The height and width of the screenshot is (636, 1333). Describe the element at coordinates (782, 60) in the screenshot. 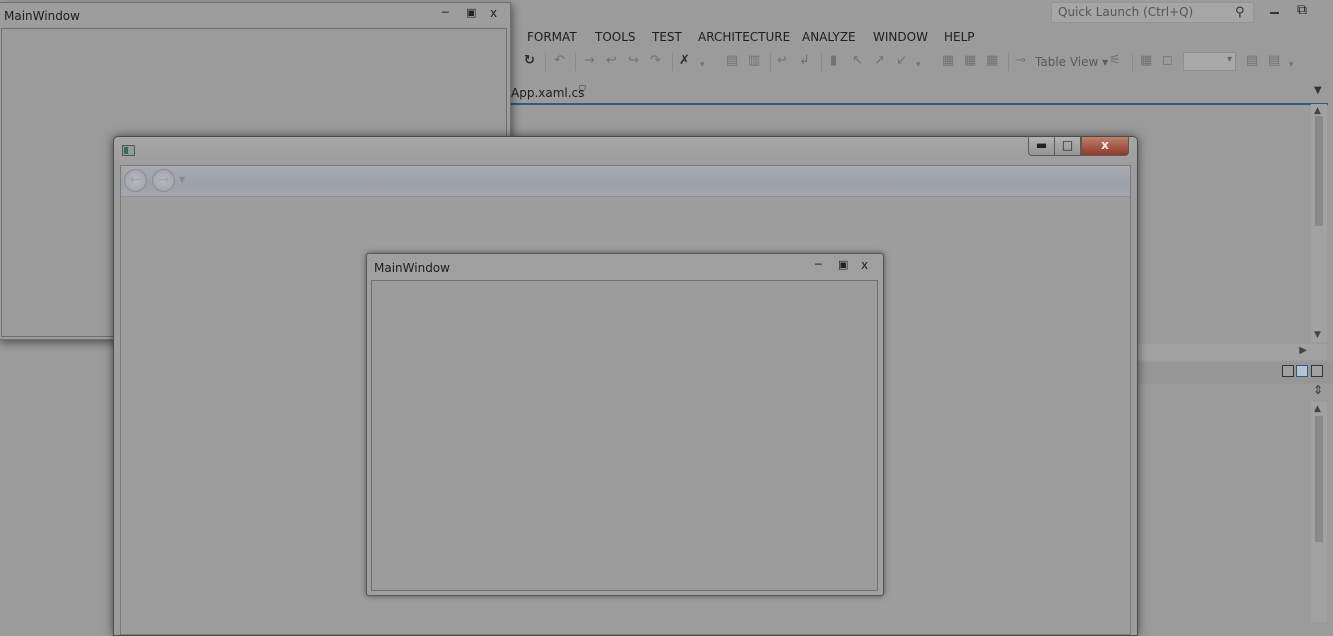

I see `link-icon: ↵` at that location.